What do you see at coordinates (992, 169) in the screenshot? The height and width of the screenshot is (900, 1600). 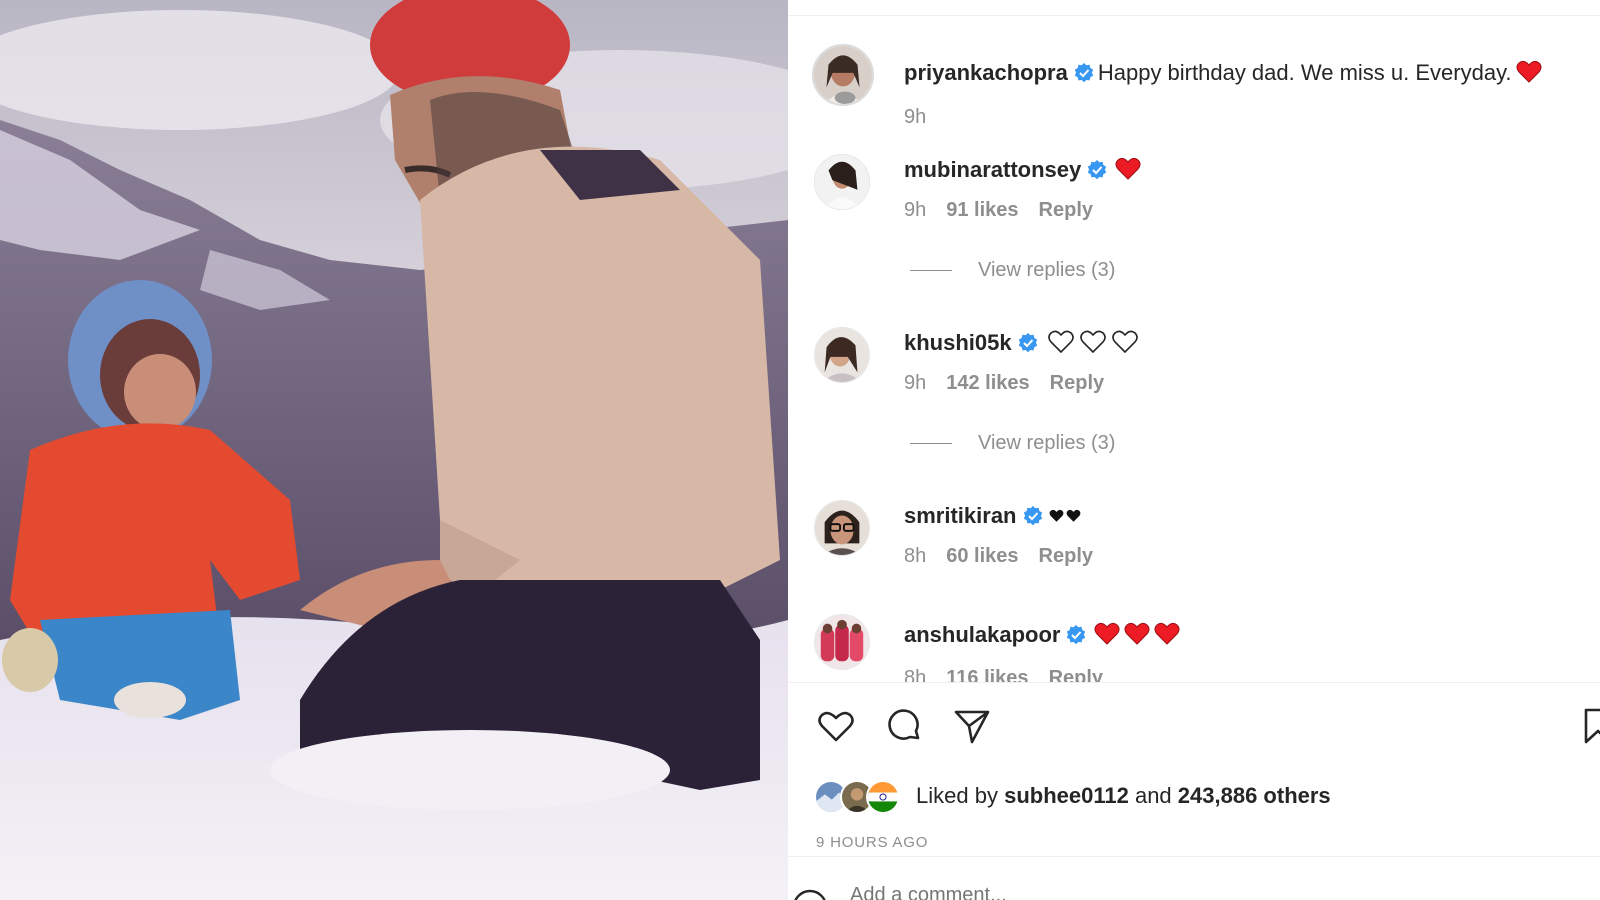 I see `commenter-username: mubinarattonsey` at bounding box center [992, 169].